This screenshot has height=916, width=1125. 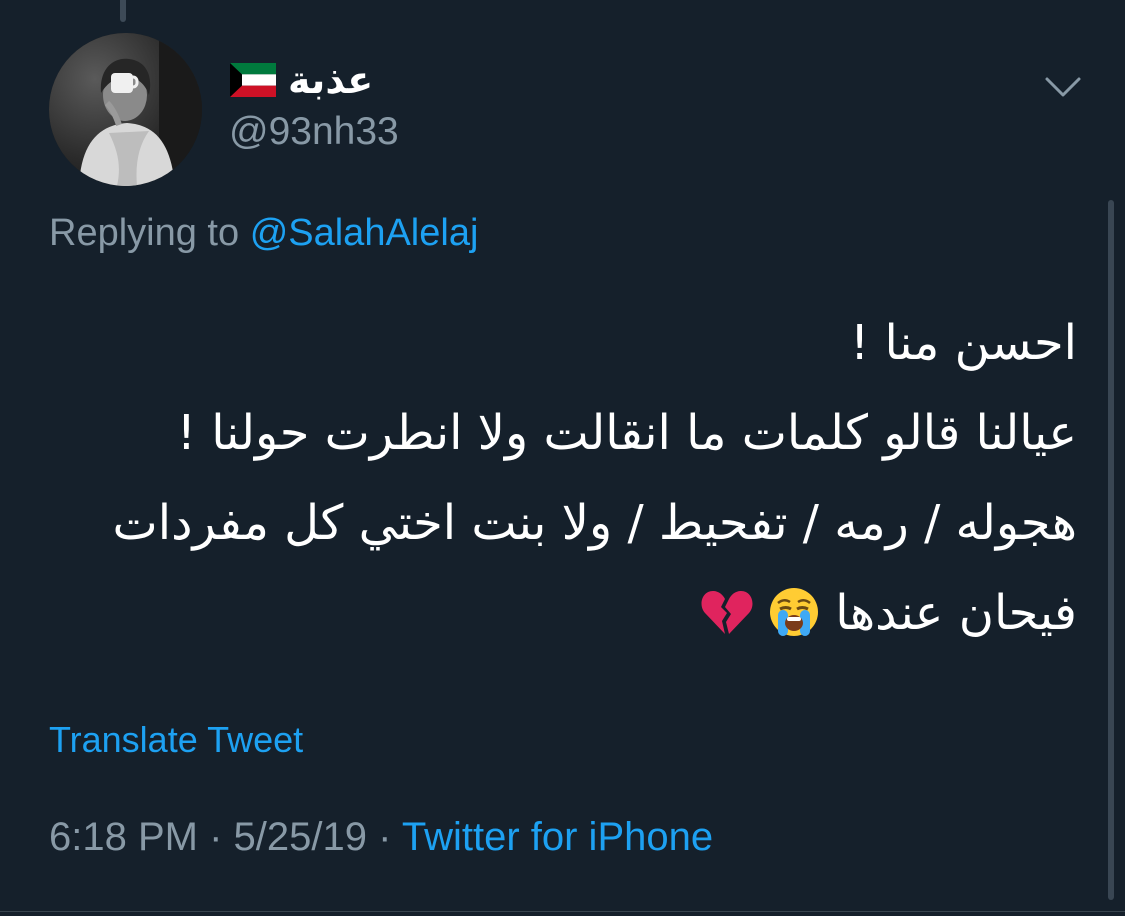 What do you see at coordinates (144, 233) in the screenshot?
I see `replying-to-label: Replying to` at bounding box center [144, 233].